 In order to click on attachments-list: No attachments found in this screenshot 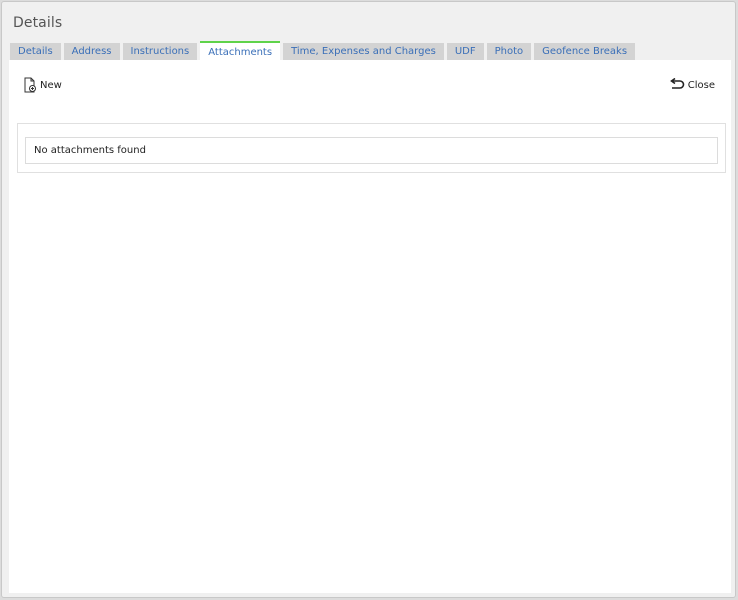, I will do `click(371, 148)`.